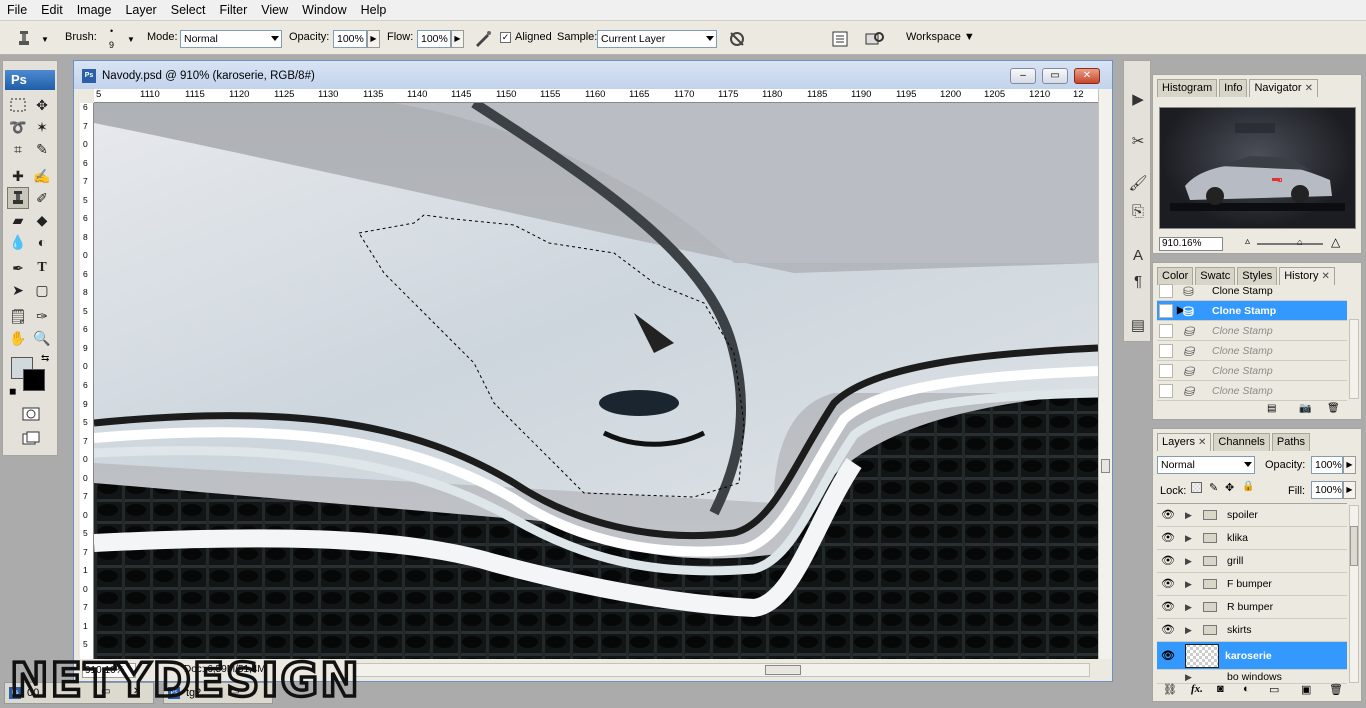 This screenshot has width=1366, height=708. Describe the element at coordinates (1055, 76) in the screenshot. I see `maximize-button: ▭` at that location.